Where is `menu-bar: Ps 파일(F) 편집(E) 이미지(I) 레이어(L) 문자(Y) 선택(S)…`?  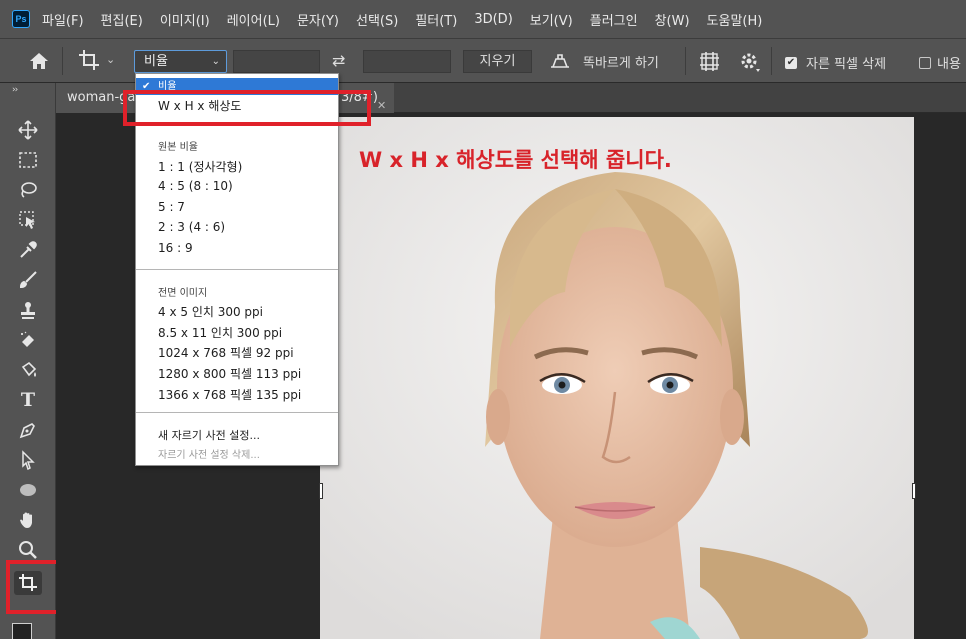
menu-bar: Ps 파일(F) 편집(E) 이미지(I) 레이어(L) 문자(Y) 선택(S)… is located at coordinates (483, 19).